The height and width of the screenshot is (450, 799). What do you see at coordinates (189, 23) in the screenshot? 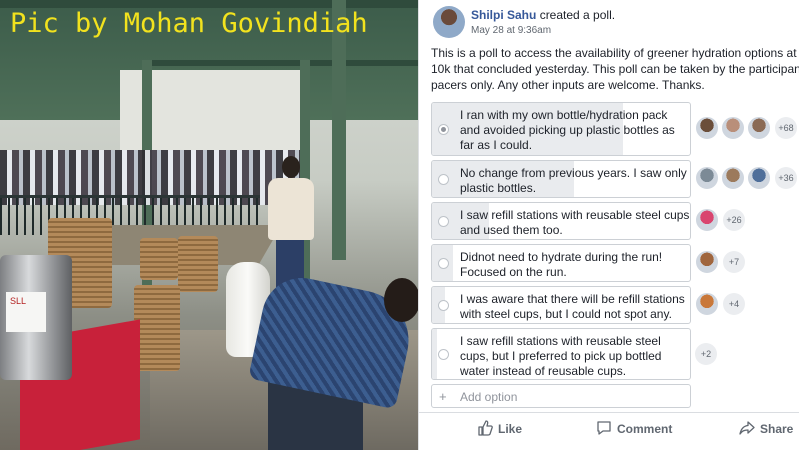
I see `photo-watermark: Pic by Mohan Govindiah` at bounding box center [189, 23].